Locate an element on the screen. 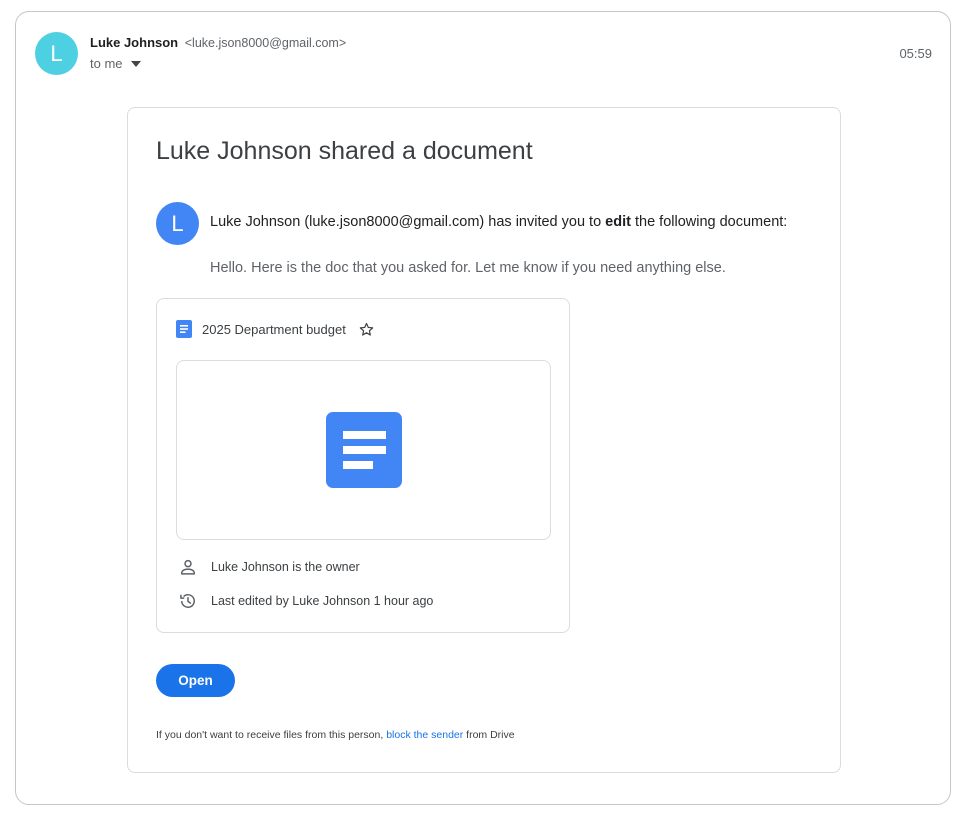 Image resolution: width=957 pixels, height=815 pixels. sender-line: Luke Johnson <luke.json8000@gmail.com> is located at coordinates (218, 42).